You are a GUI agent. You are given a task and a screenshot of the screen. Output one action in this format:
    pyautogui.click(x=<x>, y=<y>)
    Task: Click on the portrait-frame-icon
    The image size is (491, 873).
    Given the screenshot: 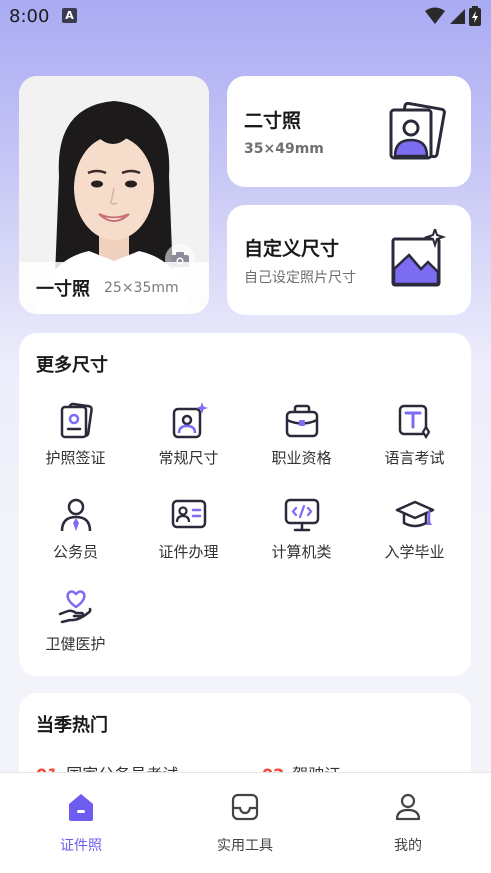 What is the action you would take?
    pyautogui.click(x=417, y=131)
    